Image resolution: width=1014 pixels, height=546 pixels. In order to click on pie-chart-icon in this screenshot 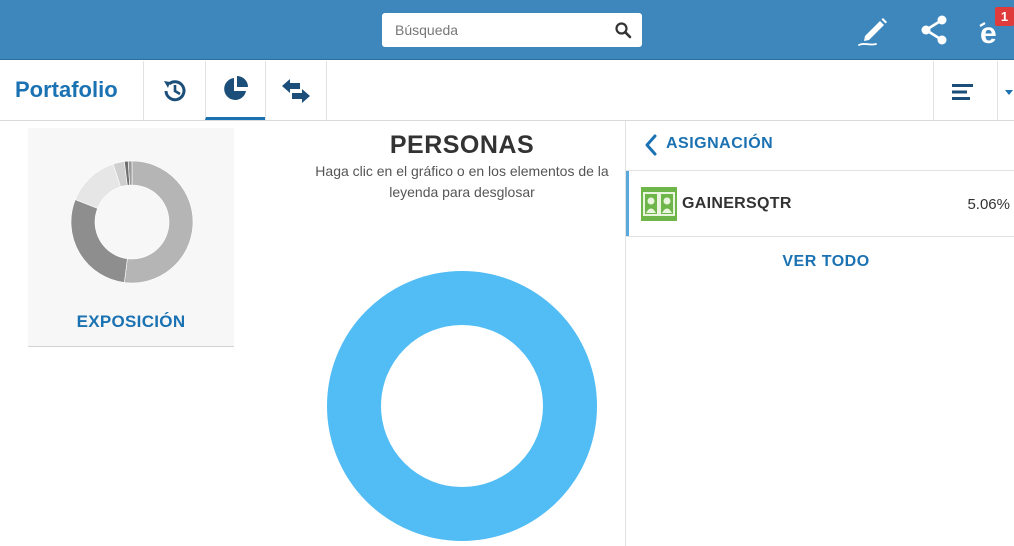, I will do `click(235, 88)`.